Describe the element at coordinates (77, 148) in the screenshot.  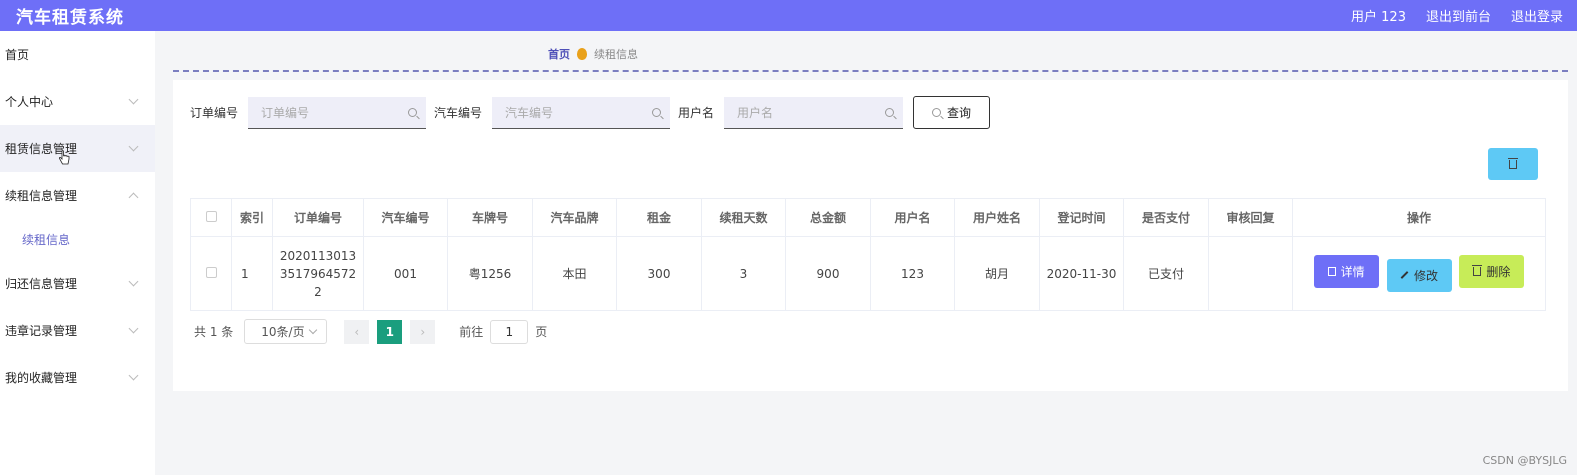
I see `sidebar-item-rental: 租赁信息管理` at that location.